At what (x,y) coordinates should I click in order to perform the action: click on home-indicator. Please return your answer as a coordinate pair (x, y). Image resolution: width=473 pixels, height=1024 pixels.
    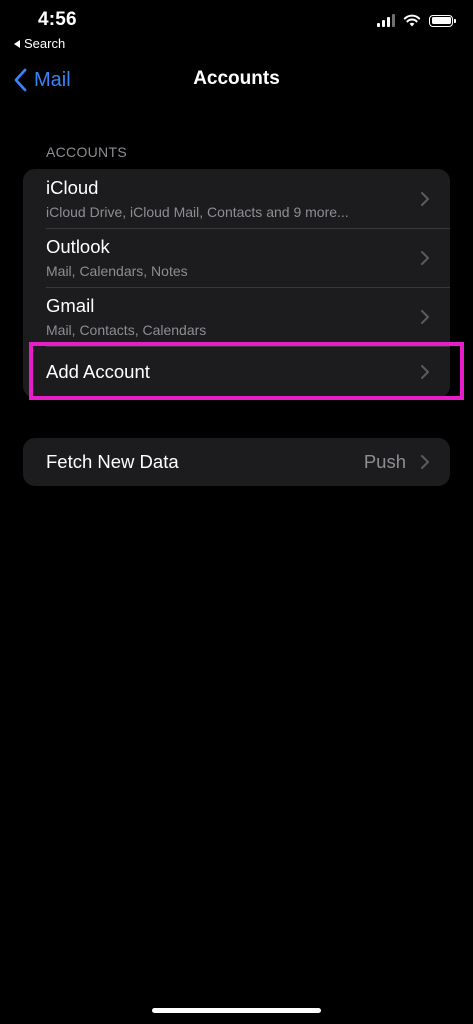
    Looking at the image, I should click on (236, 1010).